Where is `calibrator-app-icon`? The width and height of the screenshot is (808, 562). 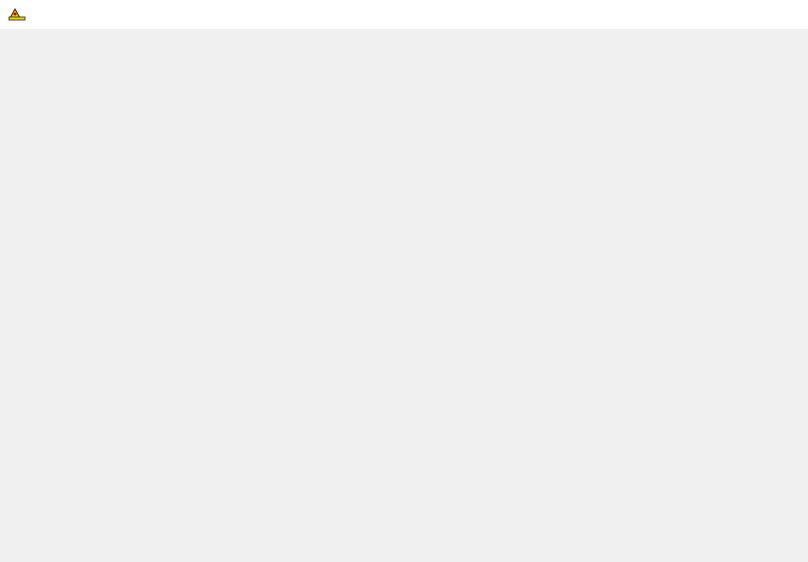
calibrator-app-icon is located at coordinates (17, 14).